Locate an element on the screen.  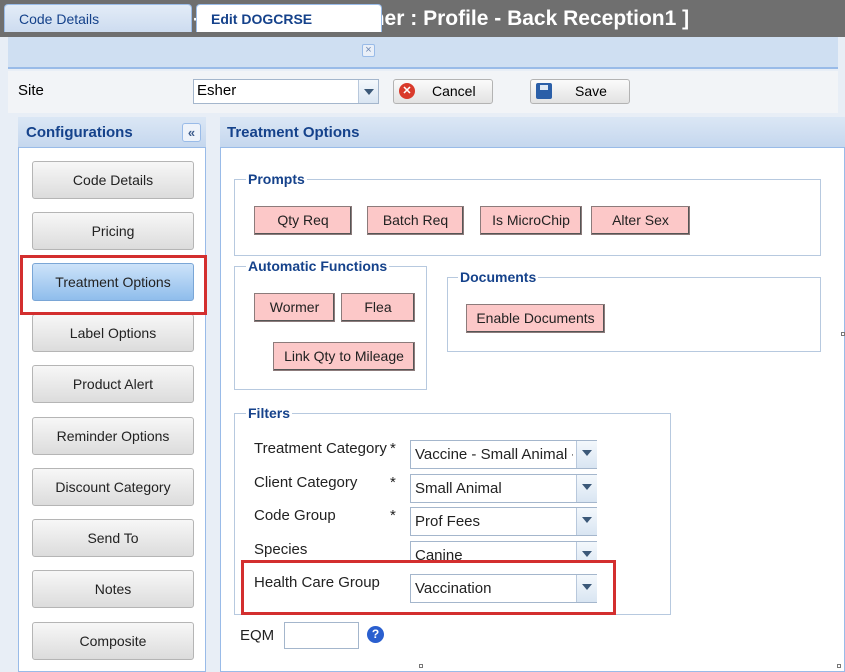
is-microchip-button: Is MicroChip is located at coordinates (531, 220).